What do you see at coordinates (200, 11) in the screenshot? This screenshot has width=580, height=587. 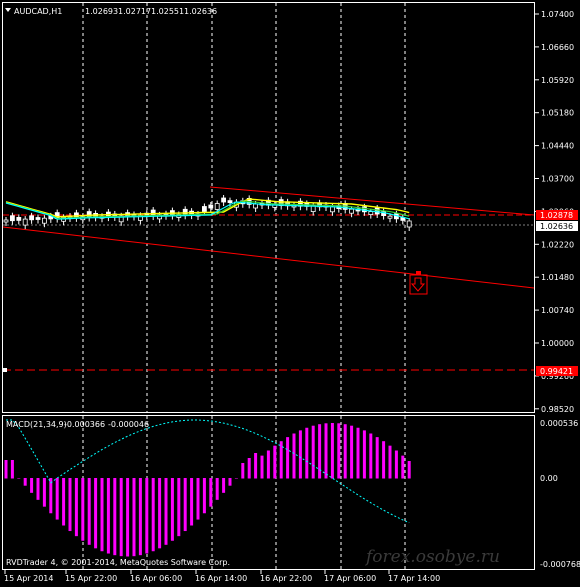 I see `ohlc-close: 1.02636` at bounding box center [200, 11].